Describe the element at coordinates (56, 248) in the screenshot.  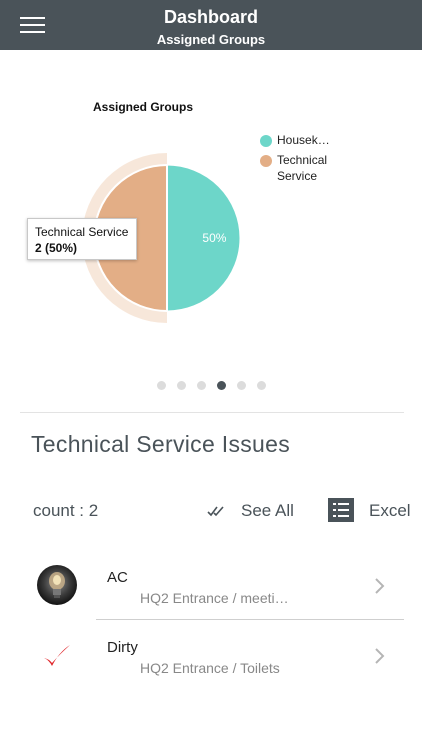
I see `tooltip-value: 2 (50%)` at that location.